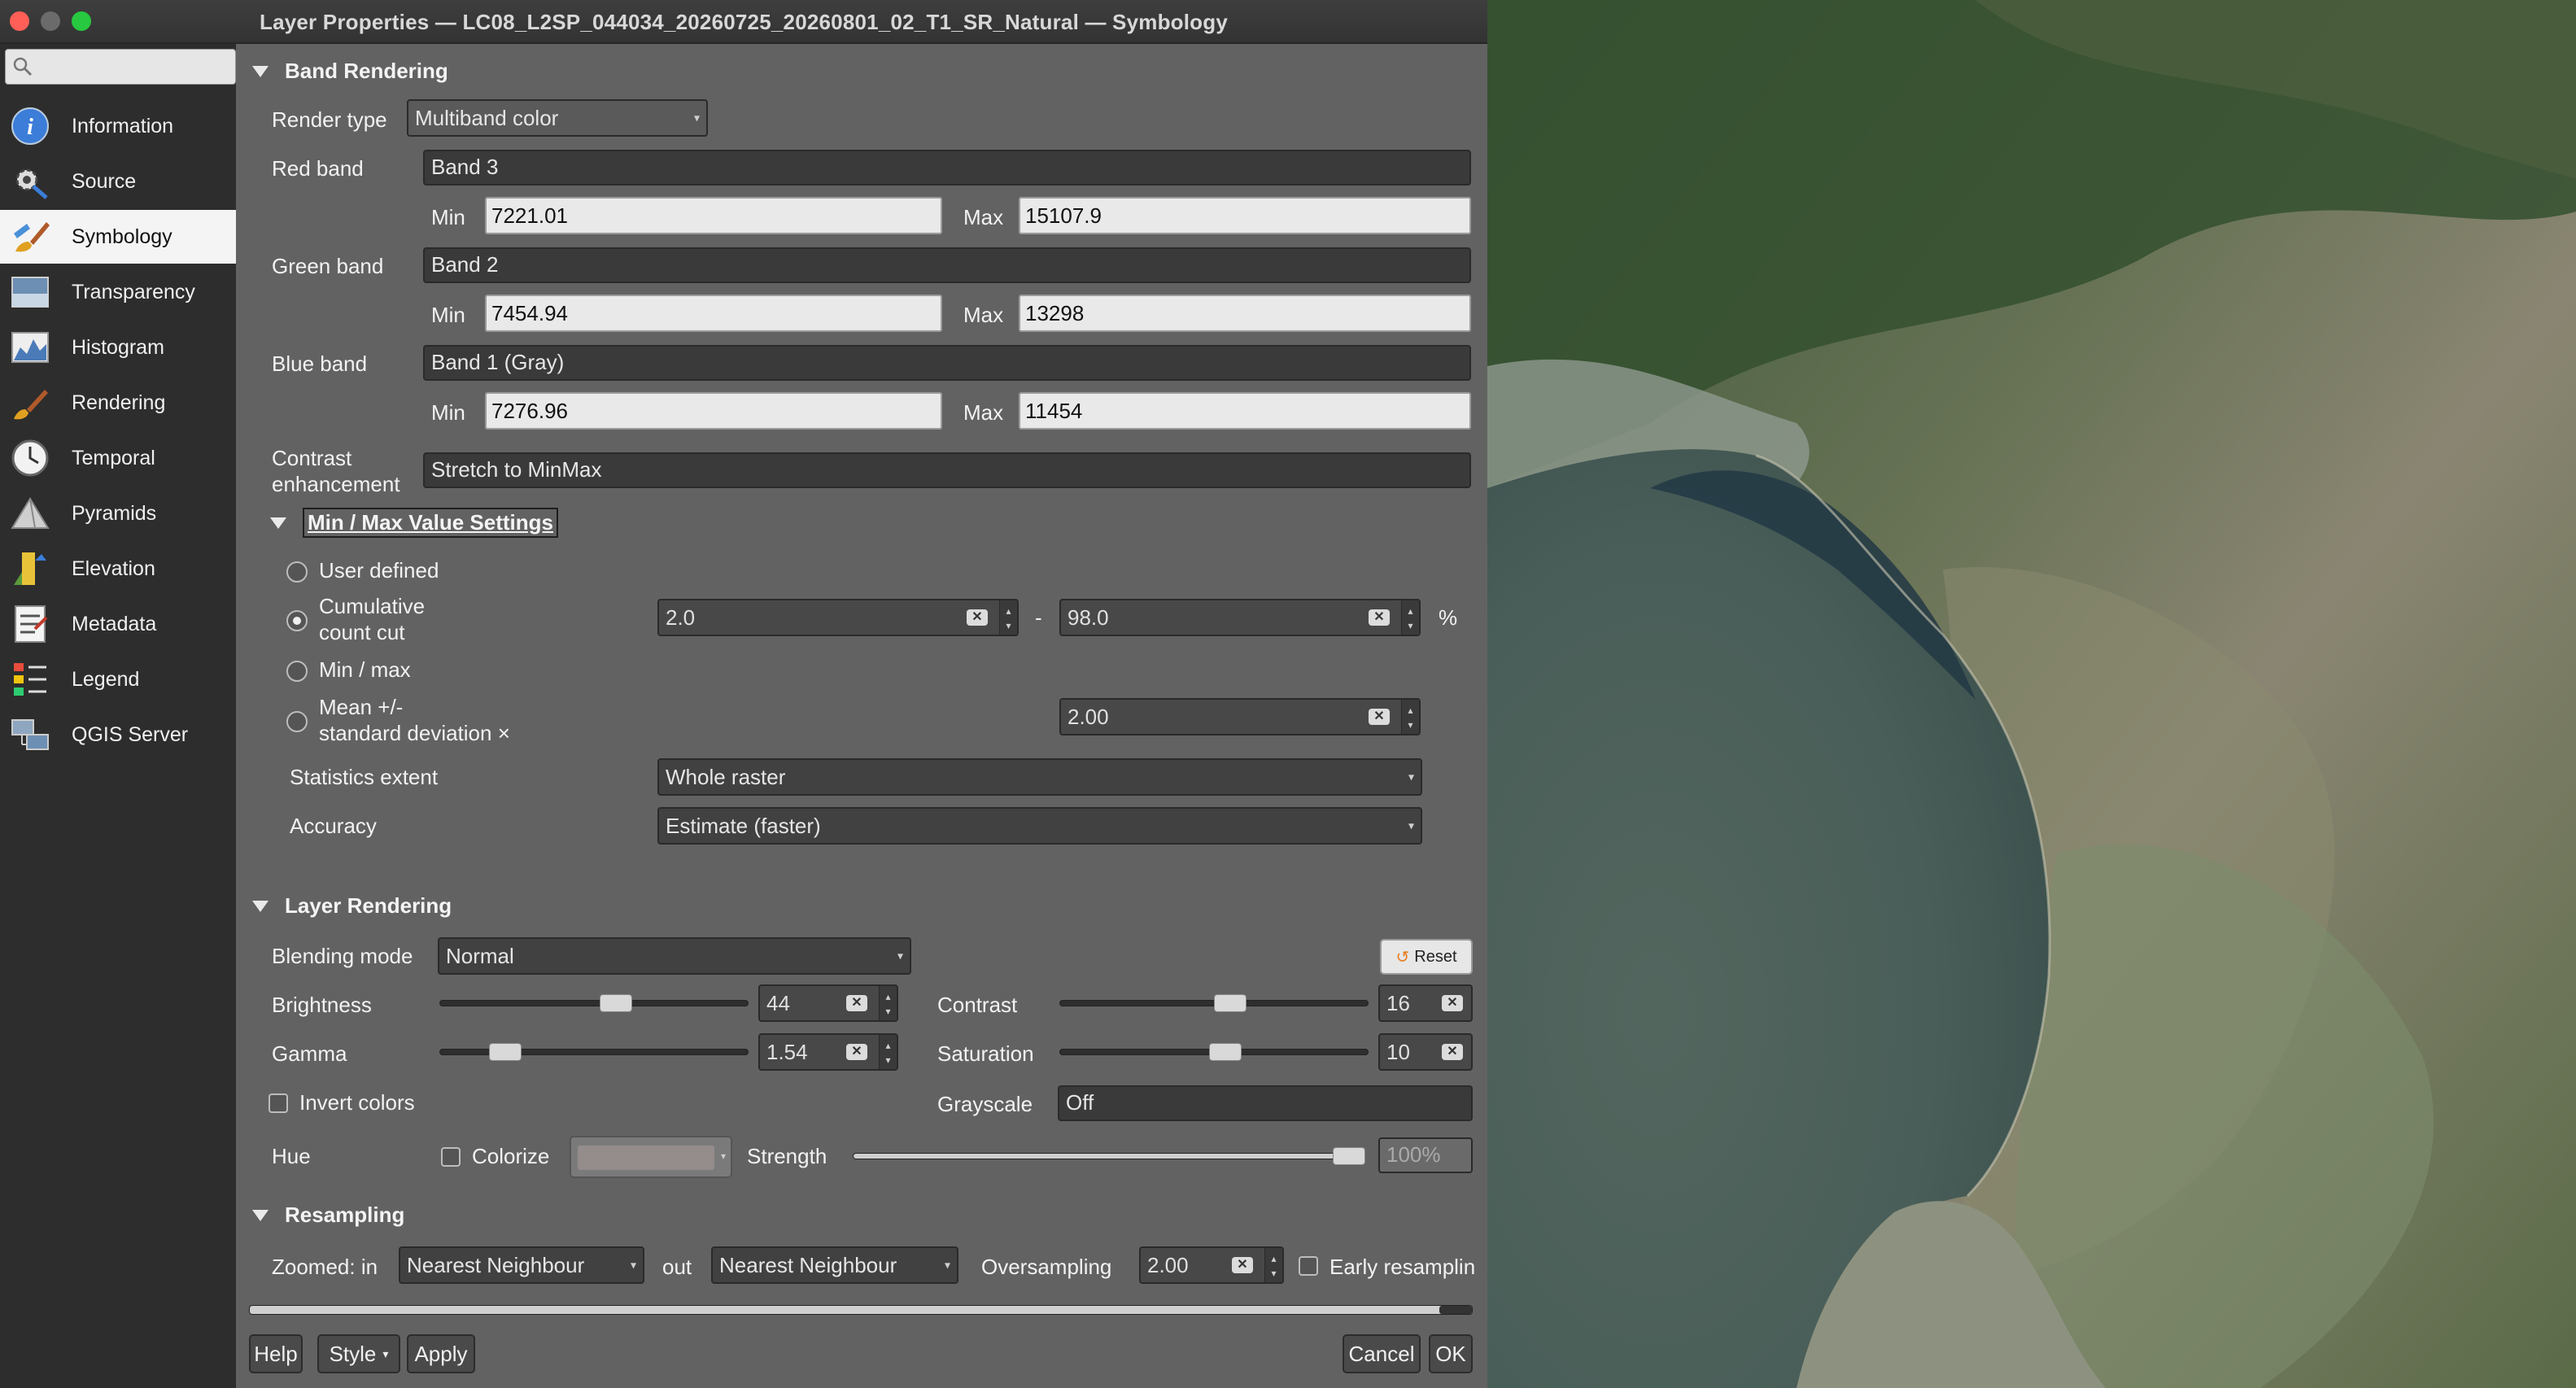 This screenshot has height=1388, width=2576. I want to click on sidebar-item-legend: Legend, so click(118, 679).